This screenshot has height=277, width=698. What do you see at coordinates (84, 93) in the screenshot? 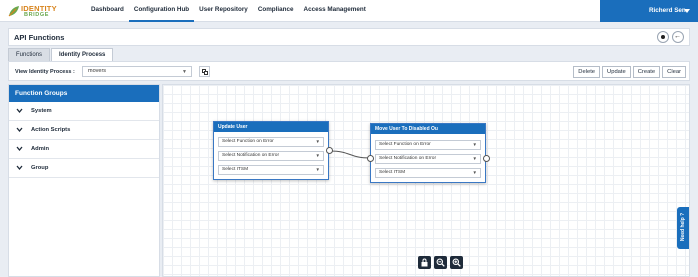
I see `function-groups-title: Function Groups` at bounding box center [84, 93].